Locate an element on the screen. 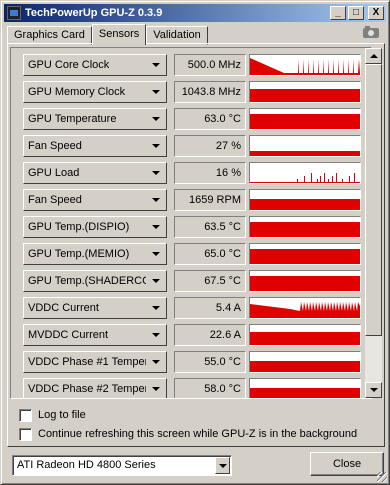  sensor-value: 5.4 A is located at coordinates (210, 308).